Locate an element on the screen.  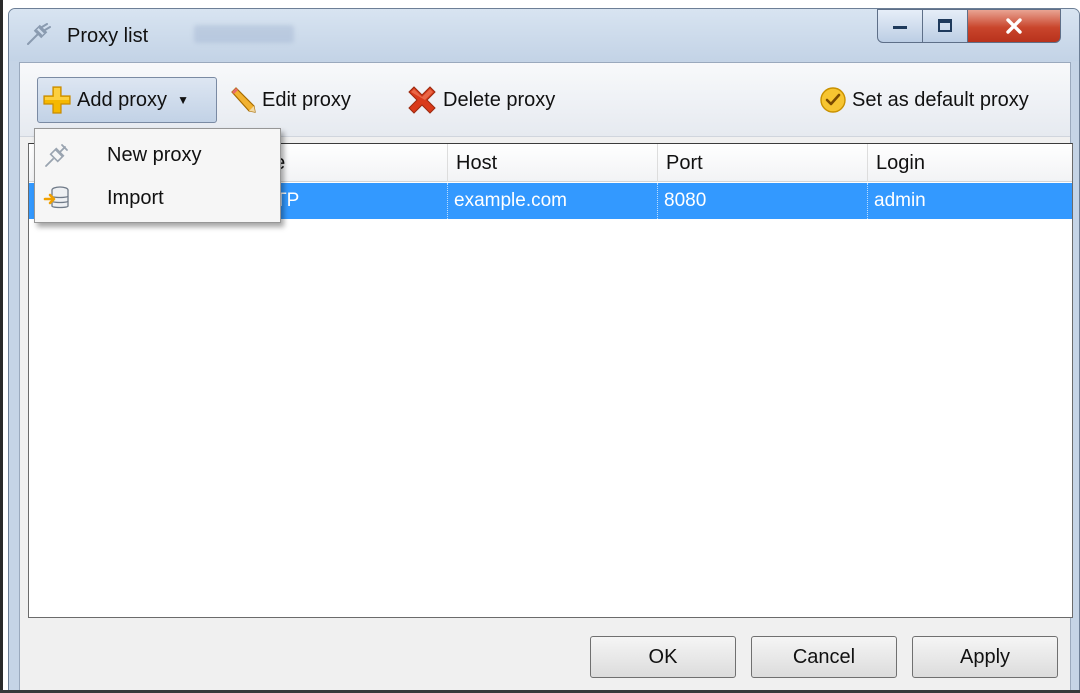
delete-proxy-label: Delete proxy is located at coordinates (499, 99).